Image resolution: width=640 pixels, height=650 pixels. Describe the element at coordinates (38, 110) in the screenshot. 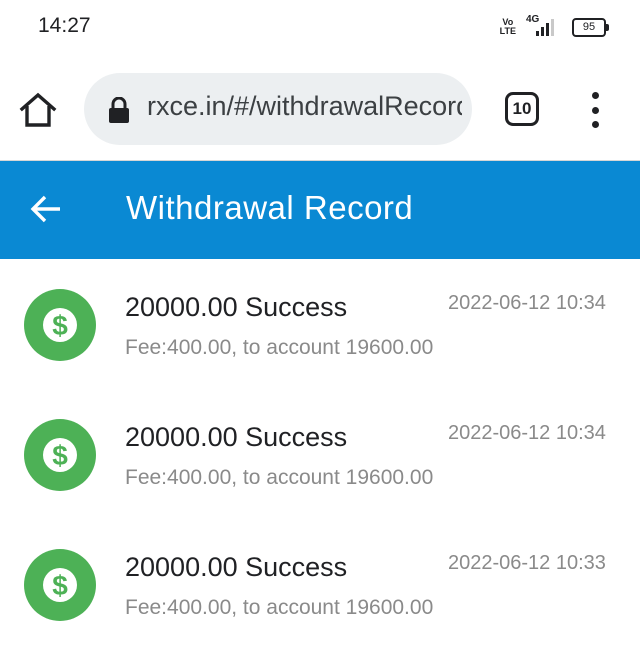

I see `home-icon` at that location.